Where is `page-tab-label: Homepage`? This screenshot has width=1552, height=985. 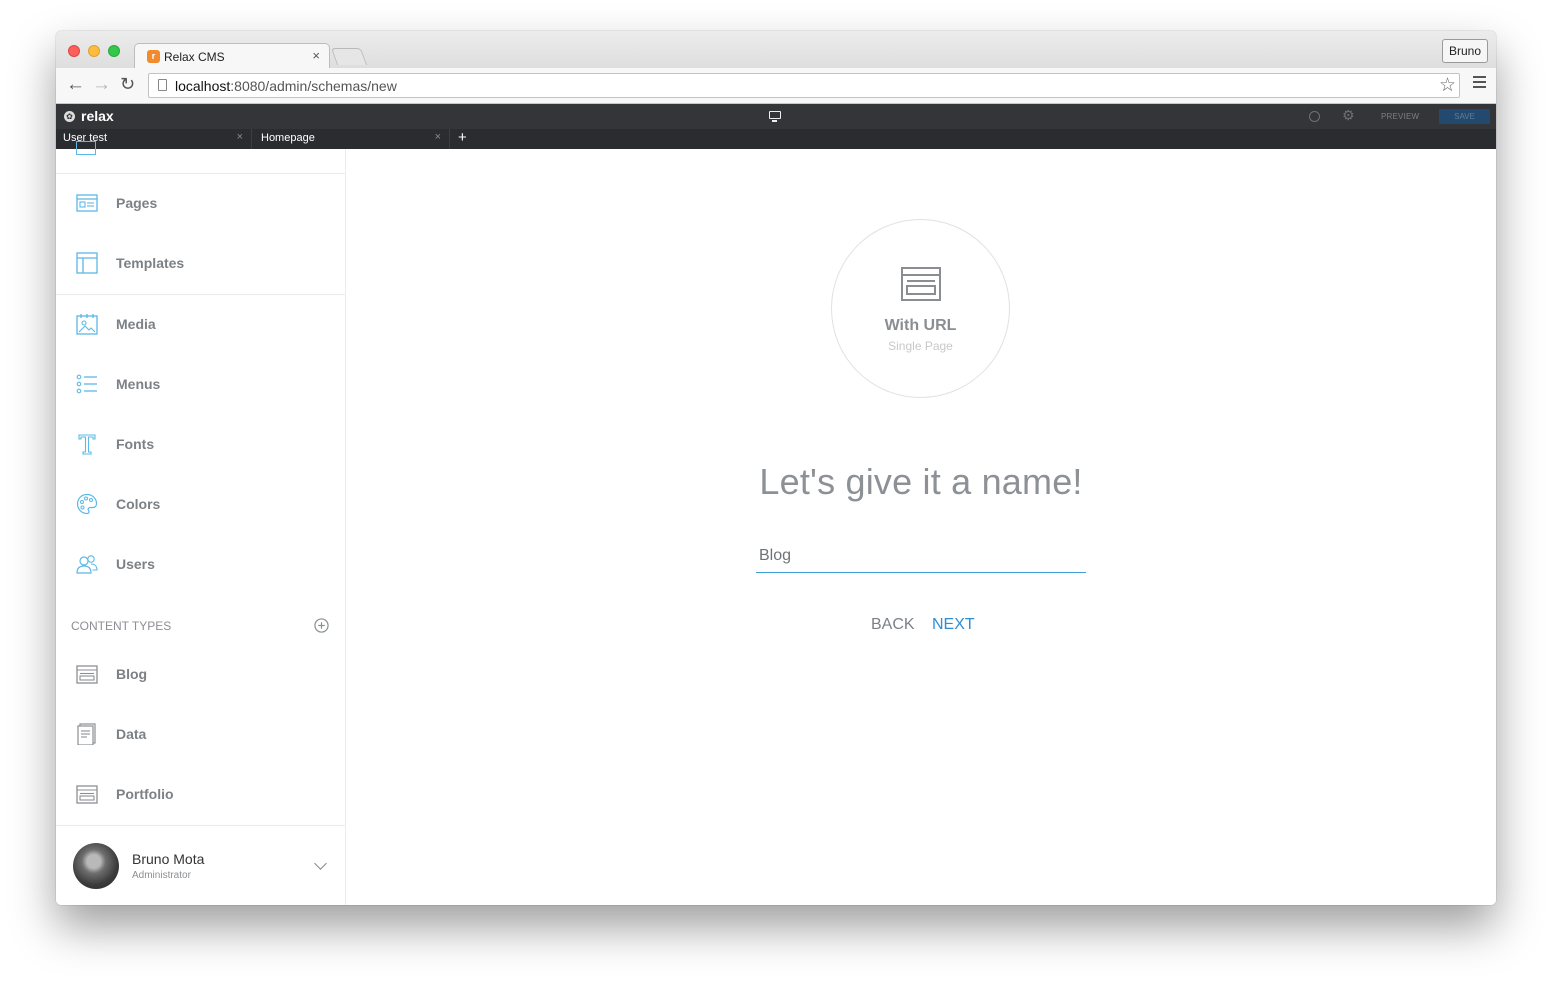 page-tab-label: Homepage is located at coordinates (288, 138).